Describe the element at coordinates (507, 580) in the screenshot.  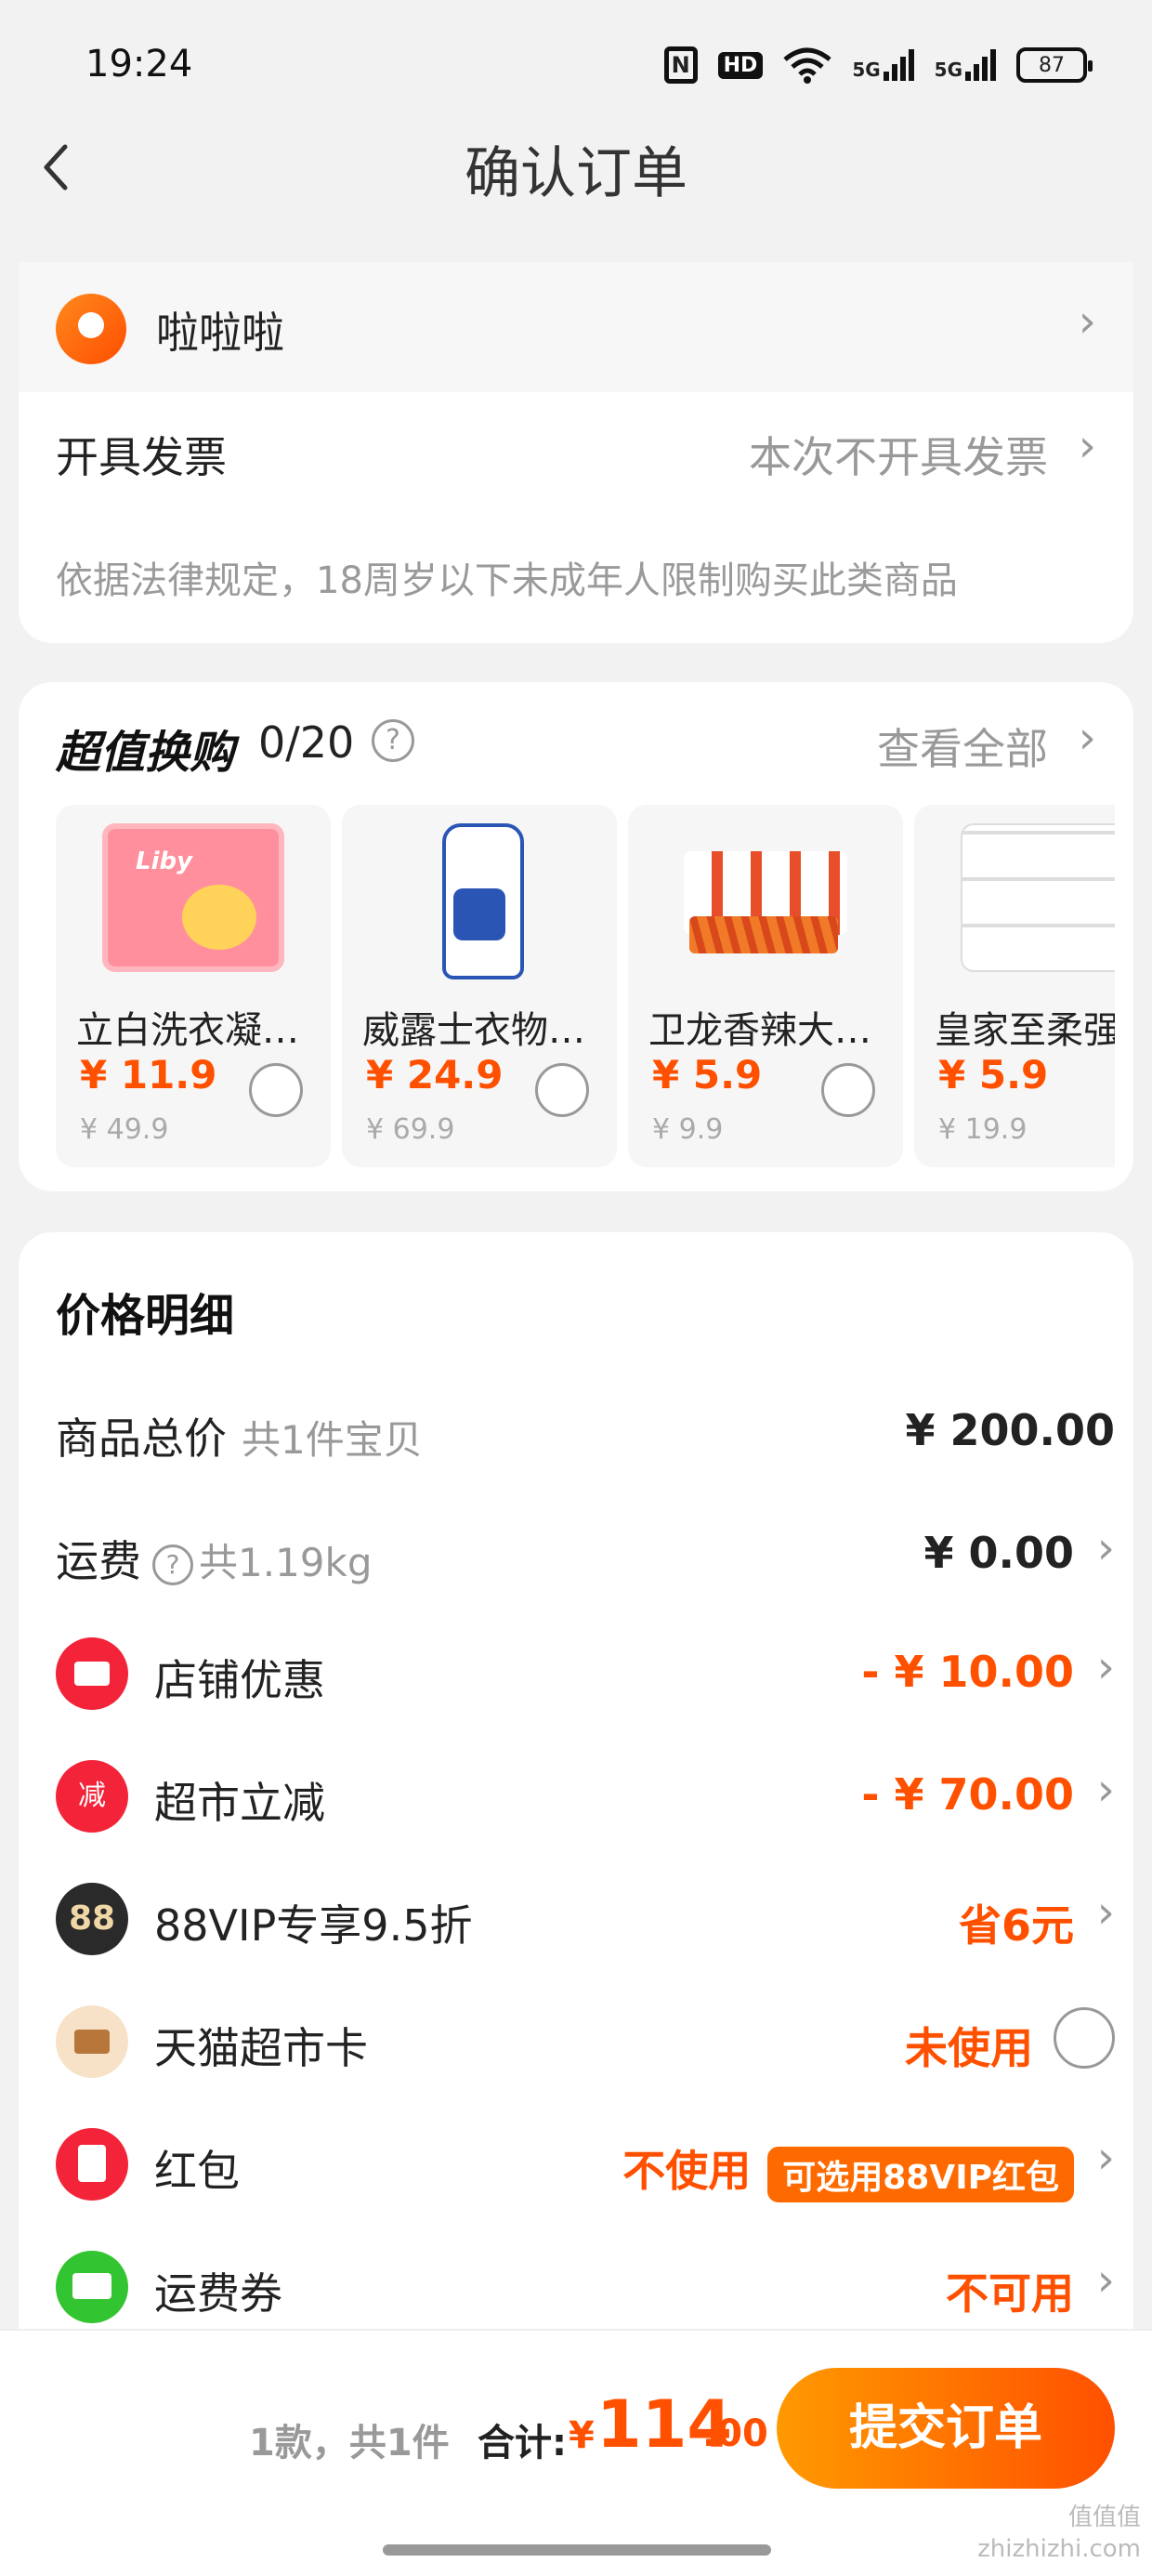
I see `age-restriction-notice: 依据法律规定，18周岁以下未成年人限制购买此类商品` at that location.